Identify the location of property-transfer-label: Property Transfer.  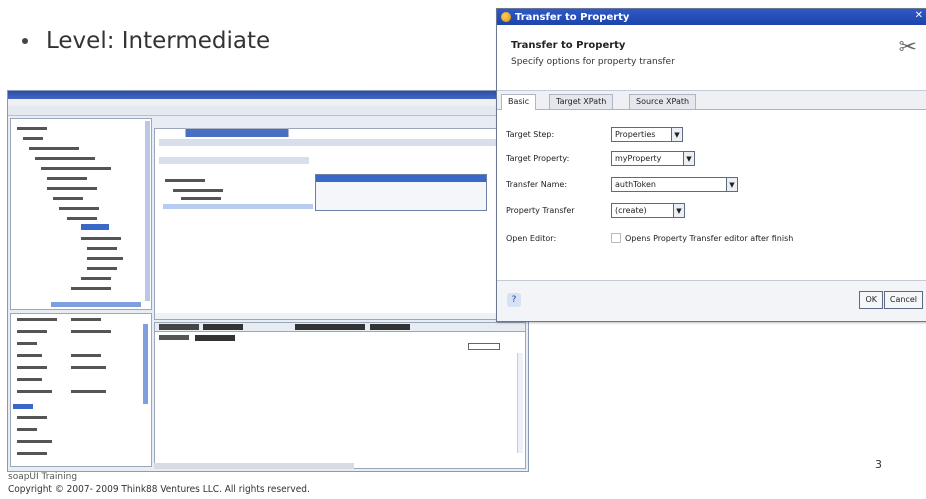
(540, 210).